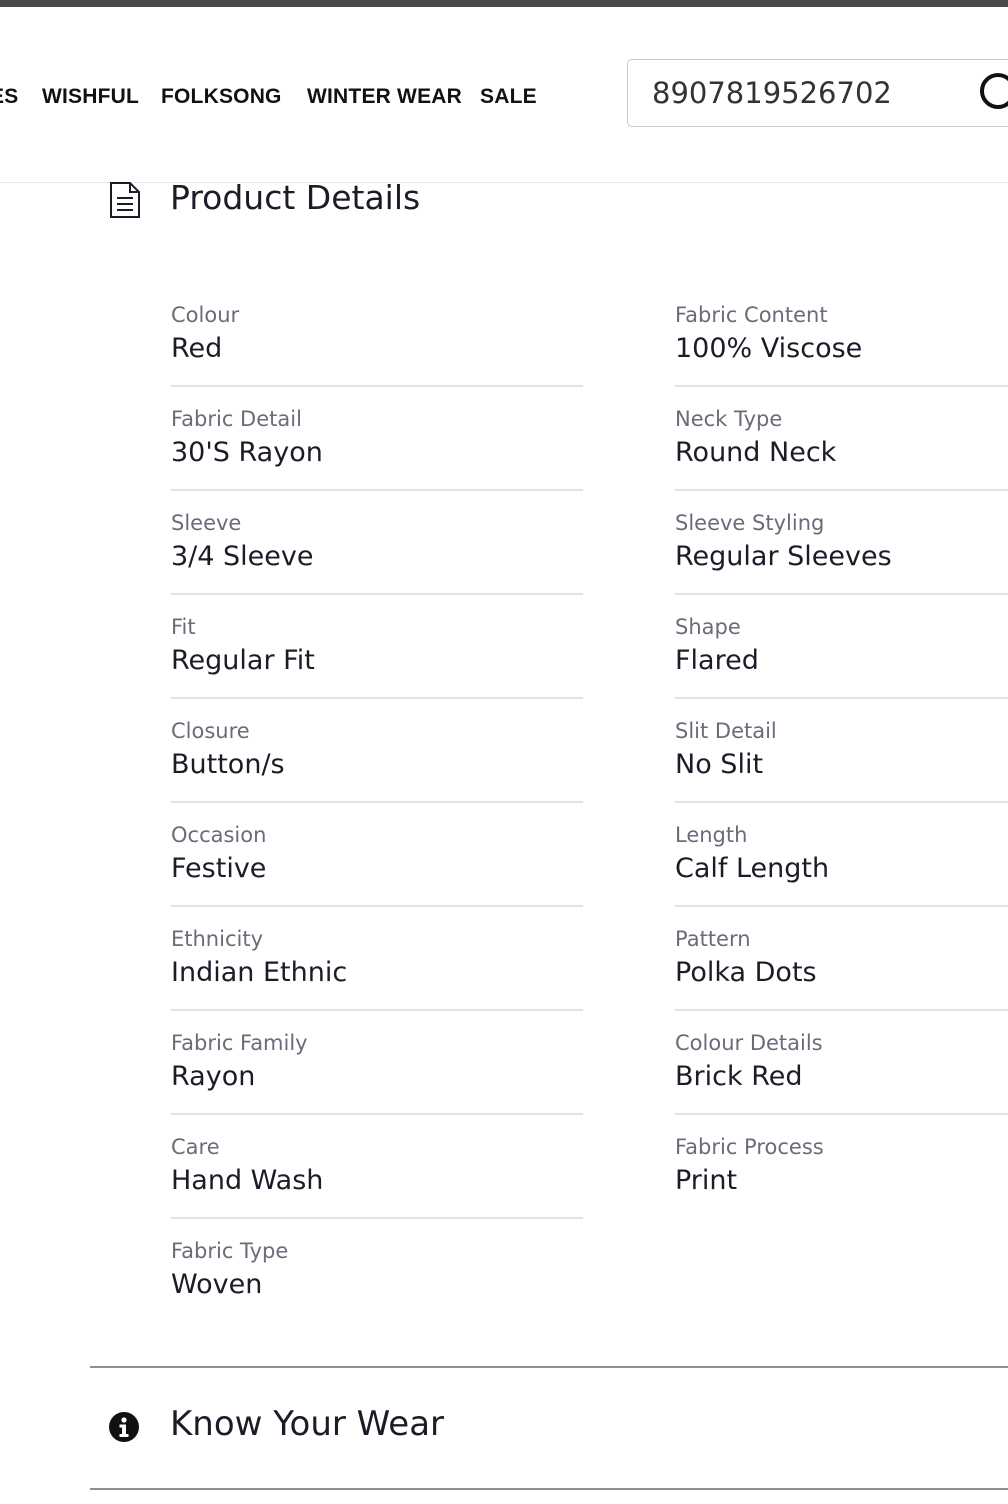 This screenshot has width=1008, height=1504. Describe the element at coordinates (706, 1180) in the screenshot. I see `detail-value: Print` at that location.